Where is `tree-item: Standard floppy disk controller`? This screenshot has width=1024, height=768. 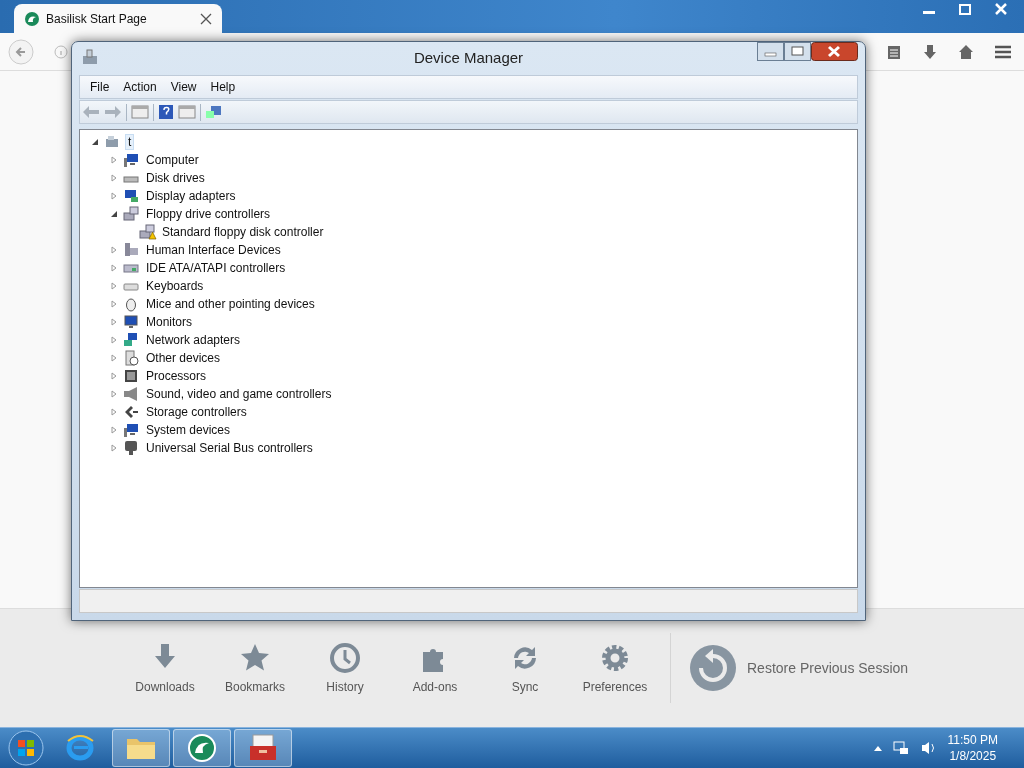 tree-item: Standard floppy disk controller is located at coordinates (243, 232).